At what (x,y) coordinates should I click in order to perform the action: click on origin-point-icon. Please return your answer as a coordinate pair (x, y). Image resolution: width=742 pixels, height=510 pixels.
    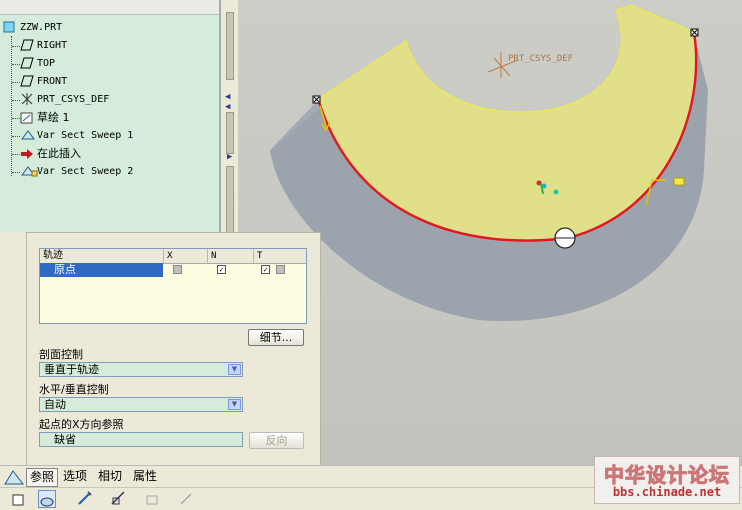
    Looking at the image, I should click on (556, 192).